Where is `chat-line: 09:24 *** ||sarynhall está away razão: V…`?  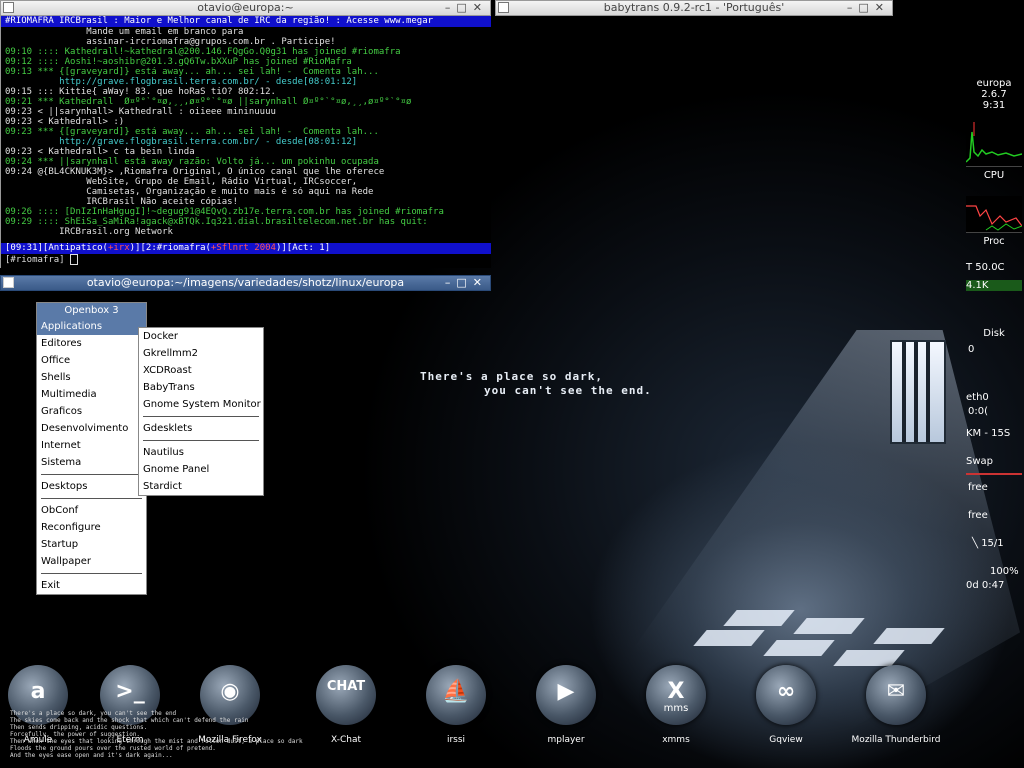 chat-line: 09:24 *** ||sarynhall está away razão: V… is located at coordinates (192, 162).